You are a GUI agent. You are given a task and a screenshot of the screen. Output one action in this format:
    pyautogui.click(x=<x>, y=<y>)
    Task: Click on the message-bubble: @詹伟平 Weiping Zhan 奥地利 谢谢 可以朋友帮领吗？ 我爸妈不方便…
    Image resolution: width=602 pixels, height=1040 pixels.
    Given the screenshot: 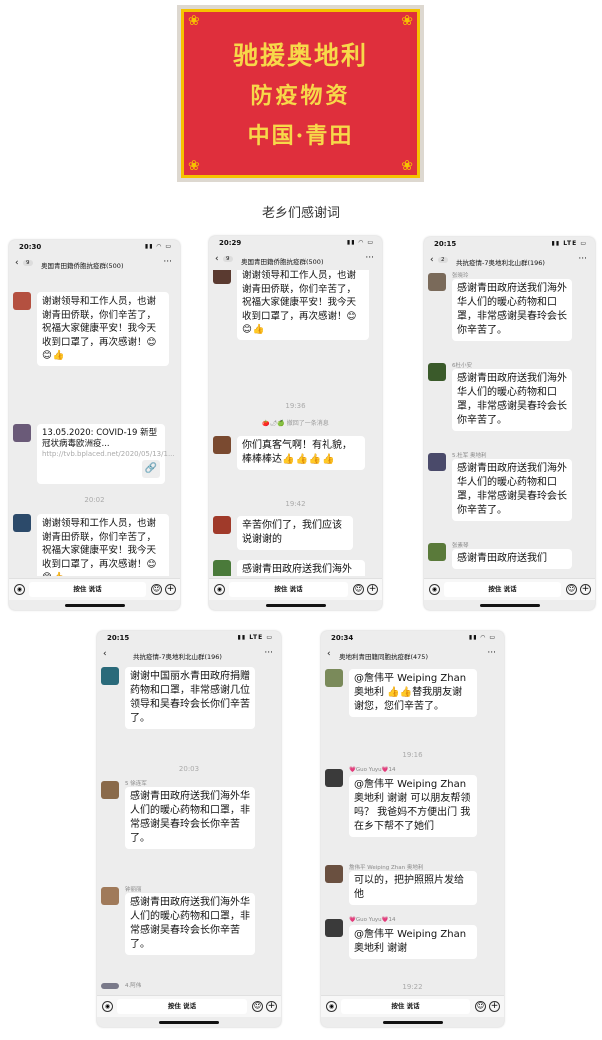 What is the action you would take?
    pyautogui.click(x=413, y=806)
    